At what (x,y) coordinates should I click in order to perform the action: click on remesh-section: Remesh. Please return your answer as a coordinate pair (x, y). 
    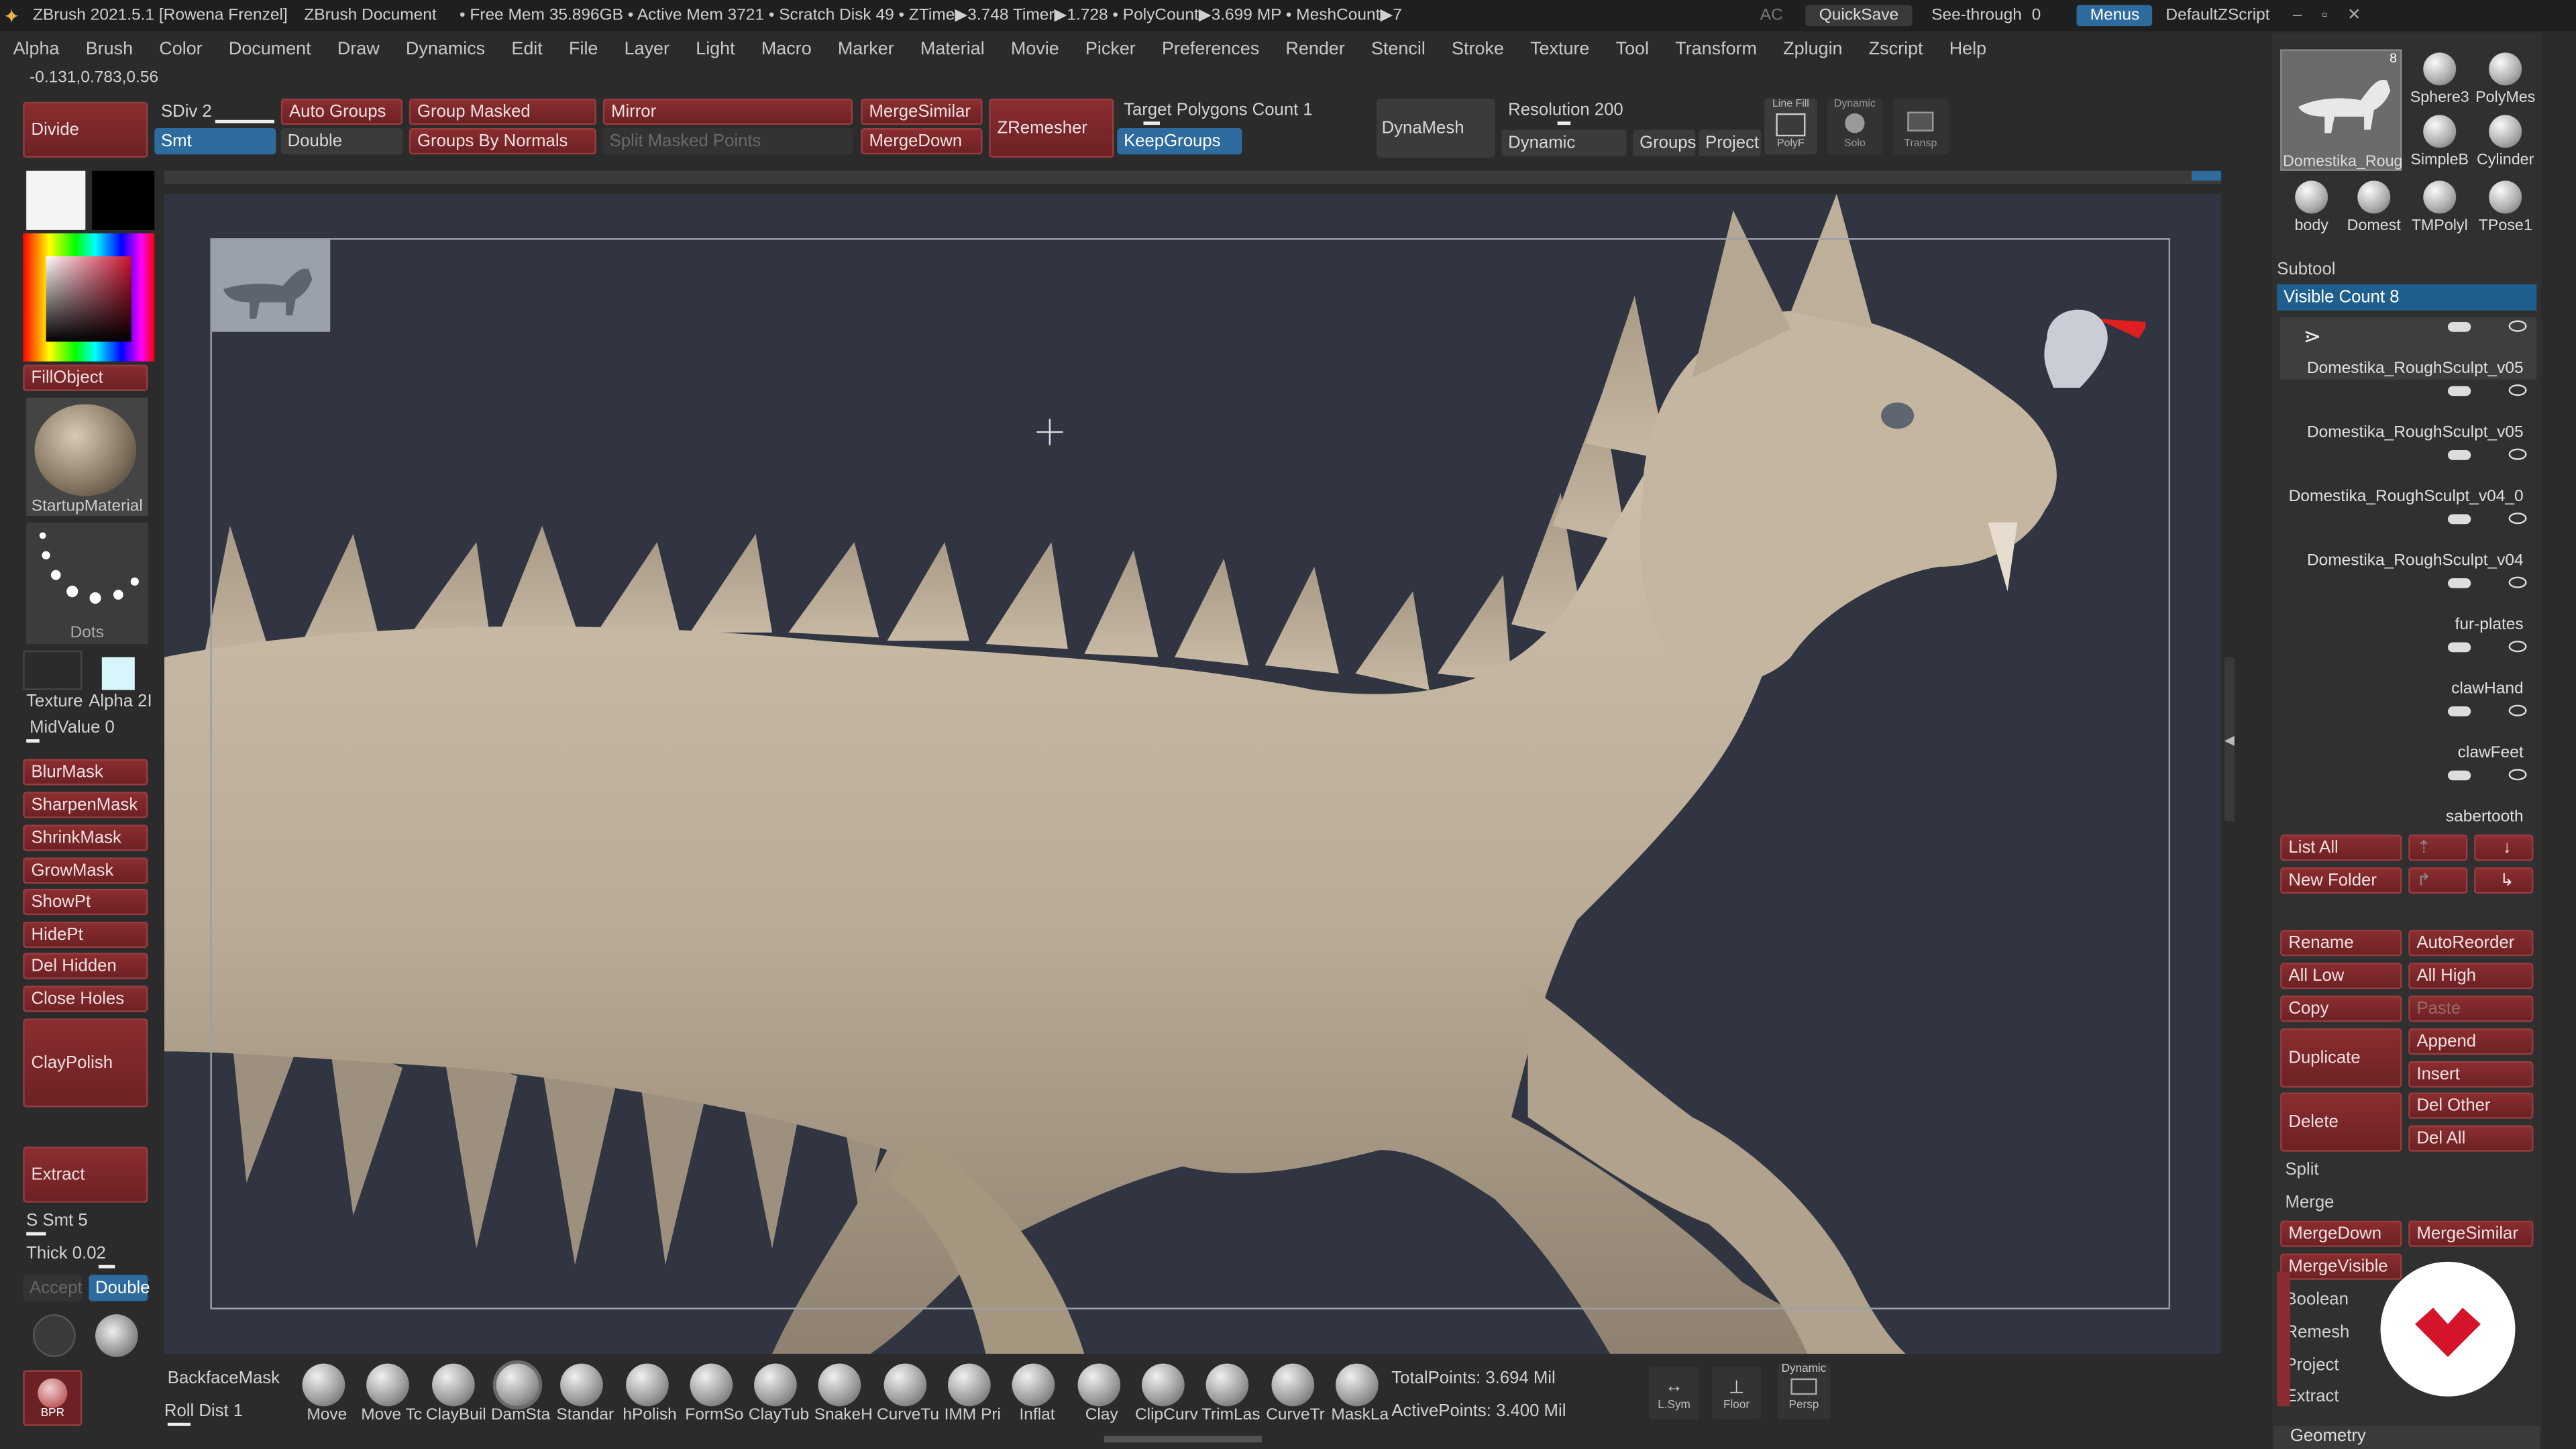
    Looking at the image, I should click on (2318, 1332).